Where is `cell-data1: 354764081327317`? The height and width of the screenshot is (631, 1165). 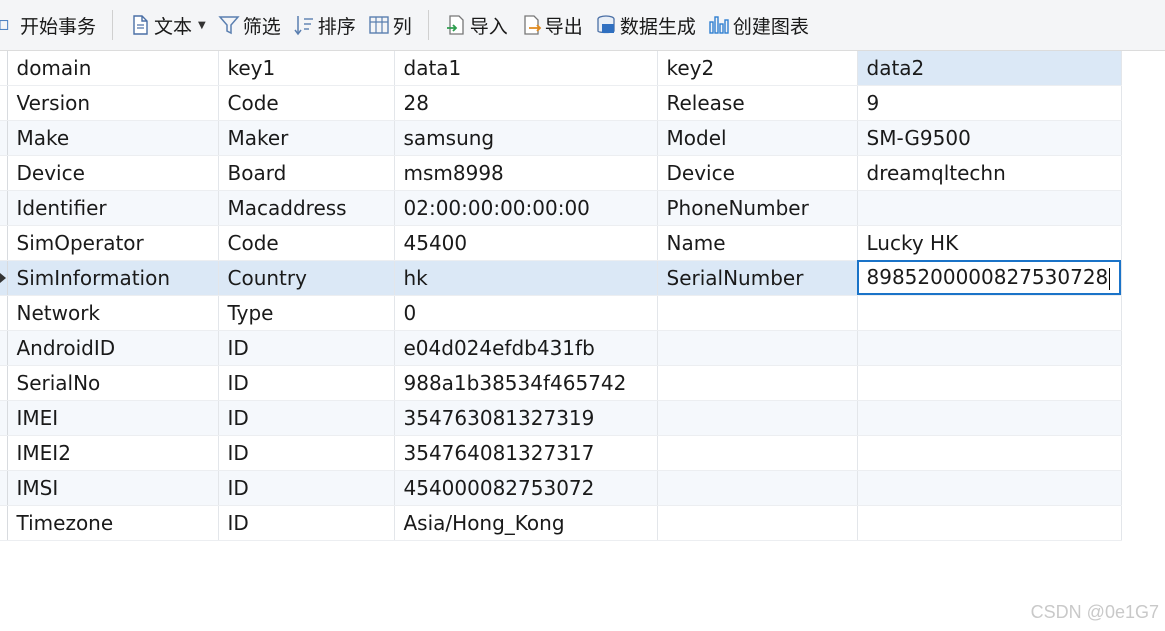 cell-data1: 354764081327317 is located at coordinates (526, 453).